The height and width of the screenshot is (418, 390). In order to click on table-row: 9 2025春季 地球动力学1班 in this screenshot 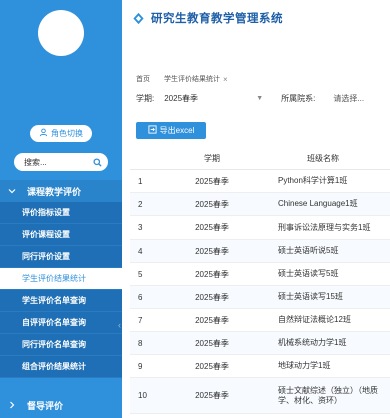, I will do `click(260, 366)`.